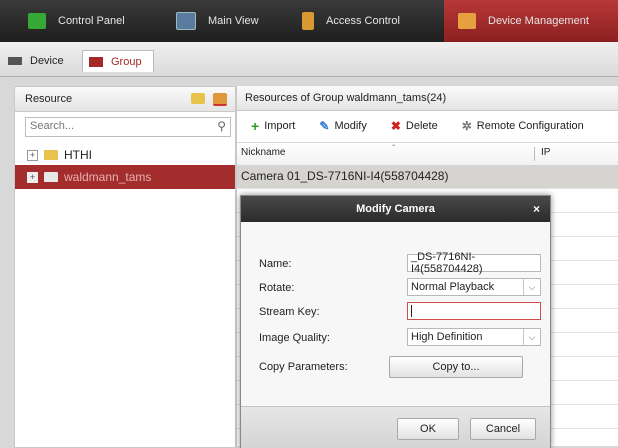 Image resolution: width=618 pixels, height=448 pixels. I want to click on monitor-icon, so click(186, 21).